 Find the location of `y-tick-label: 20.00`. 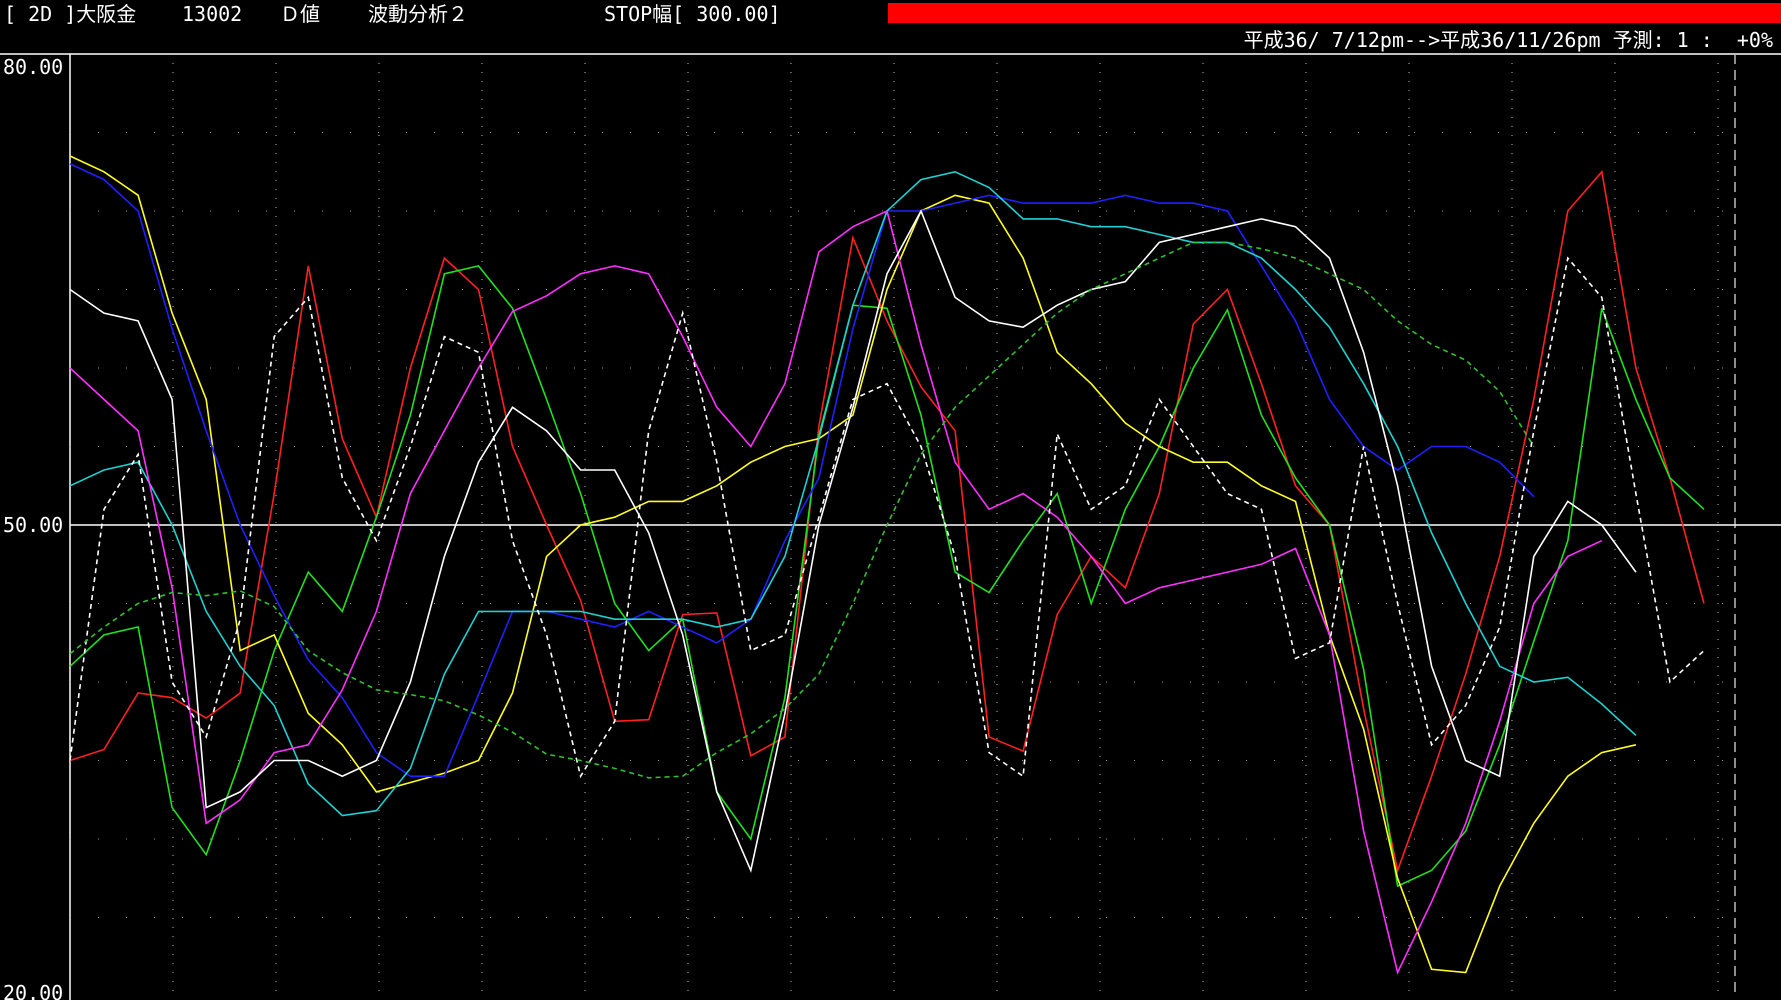

y-tick-label: 20.00 is located at coordinates (33, 990).